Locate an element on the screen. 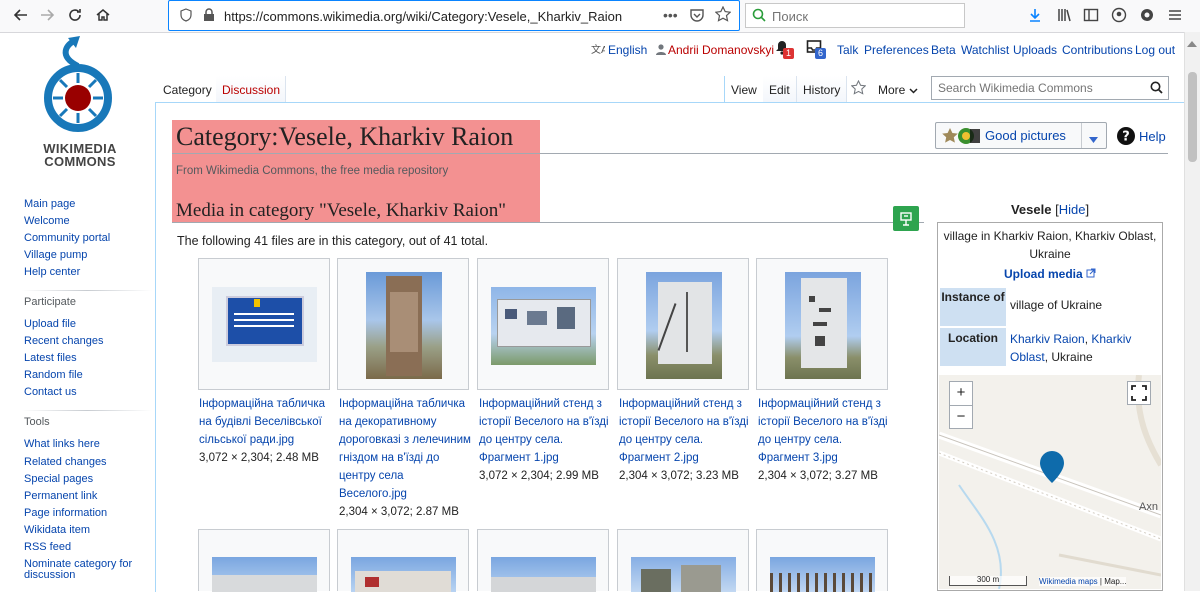 This screenshot has width=1200, height=592. map-zoom-in-button: + is located at coordinates (961, 394).